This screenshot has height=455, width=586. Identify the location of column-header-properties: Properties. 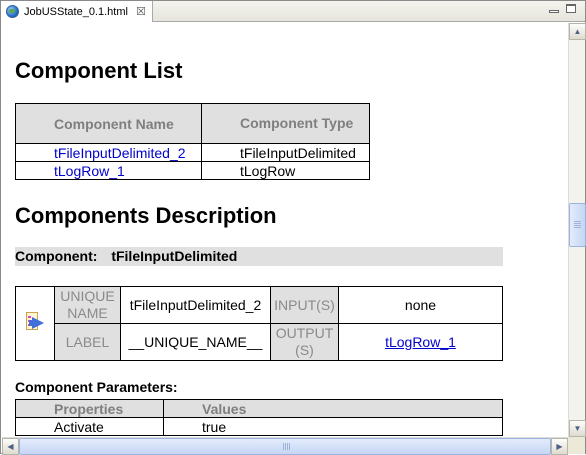
(89, 408).